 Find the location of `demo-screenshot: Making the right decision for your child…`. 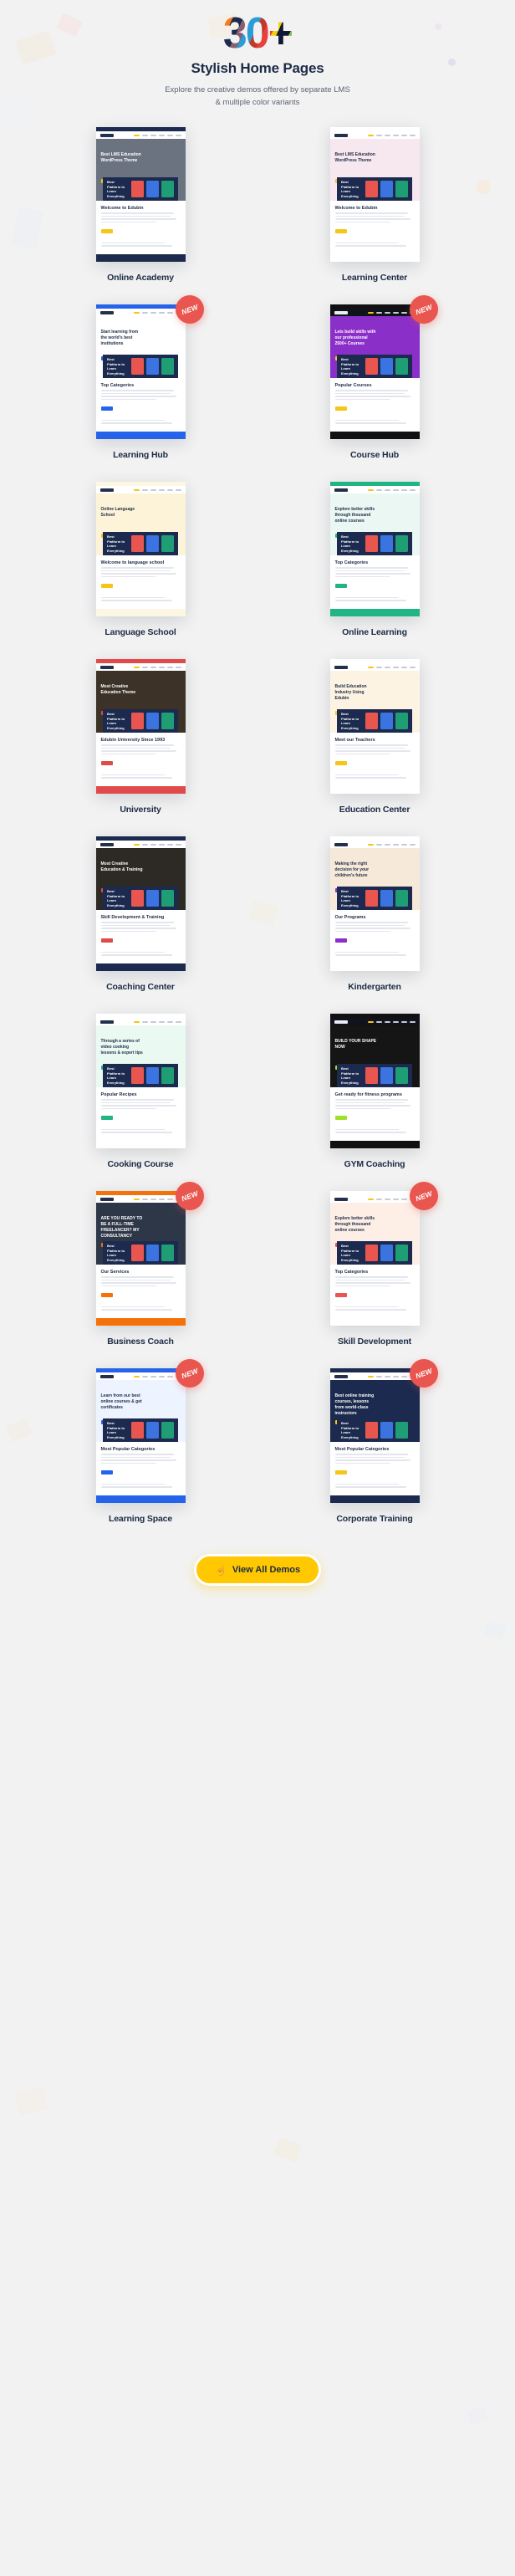

demo-screenshot: Making the right decision for your child… is located at coordinates (374, 904).